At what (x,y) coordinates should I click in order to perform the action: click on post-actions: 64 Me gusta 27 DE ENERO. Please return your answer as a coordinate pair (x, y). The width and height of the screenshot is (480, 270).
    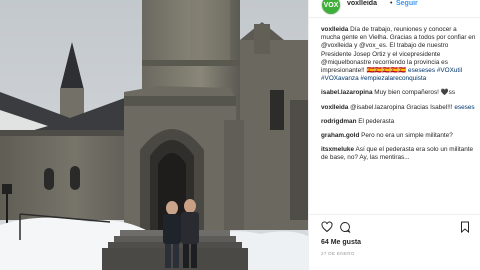
    Looking at the image, I should click on (394, 242).